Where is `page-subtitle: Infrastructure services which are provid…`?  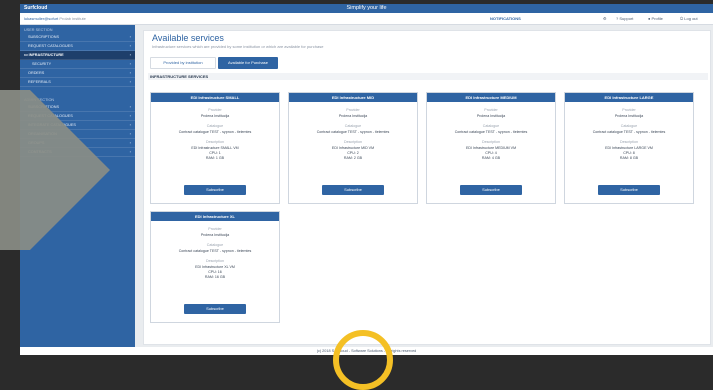 page-subtitle: Infrastructure services which are provid… is located at coordinates (238, 46).